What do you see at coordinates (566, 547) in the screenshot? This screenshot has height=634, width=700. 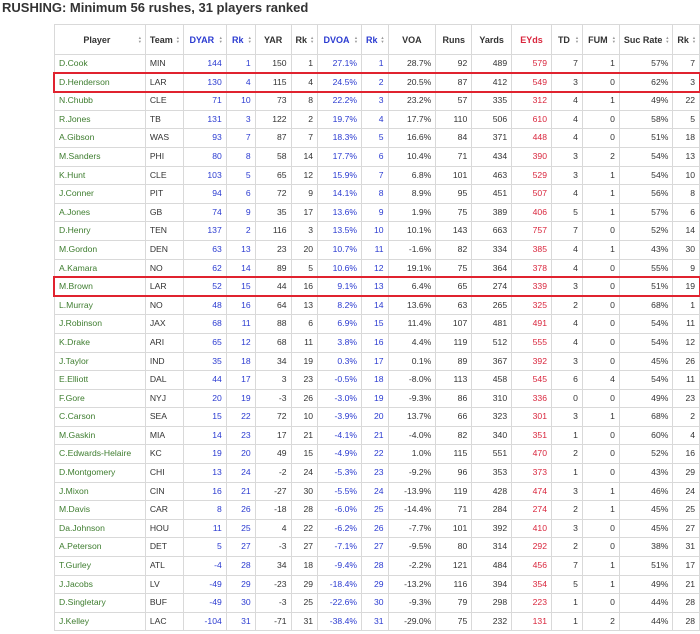 I see `cell-td: 2` at bounding box center [566, 547].